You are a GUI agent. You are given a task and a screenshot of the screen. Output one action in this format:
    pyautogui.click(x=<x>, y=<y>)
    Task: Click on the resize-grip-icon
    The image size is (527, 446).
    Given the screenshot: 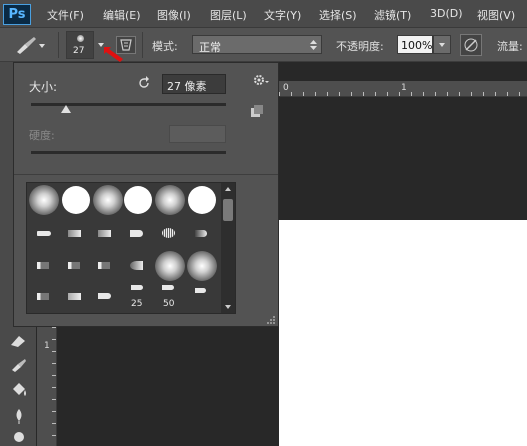 What is the action you would take?
    pyautogui.click(x=271, y=320)
    